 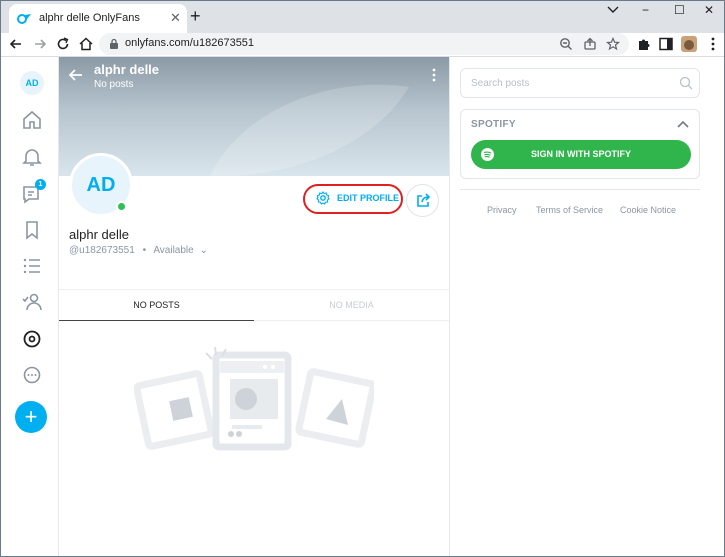 What do you see at coordinates (434, 75) in the screenshot?
I see `profile-options-icon` at bounding box center [434, 75].